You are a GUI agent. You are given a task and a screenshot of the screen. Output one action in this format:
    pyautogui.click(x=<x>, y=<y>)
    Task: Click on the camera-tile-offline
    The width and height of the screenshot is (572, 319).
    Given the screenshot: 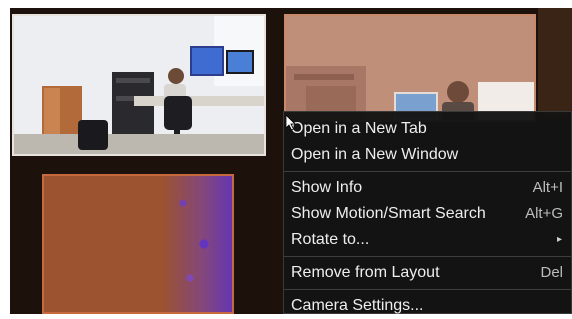 What is the action you would take?
    pyautogui.click(x=138, y=244)
    